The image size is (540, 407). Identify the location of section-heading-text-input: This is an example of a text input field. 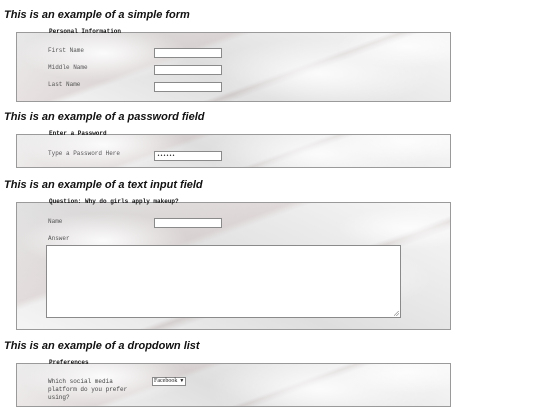
(103, 185).